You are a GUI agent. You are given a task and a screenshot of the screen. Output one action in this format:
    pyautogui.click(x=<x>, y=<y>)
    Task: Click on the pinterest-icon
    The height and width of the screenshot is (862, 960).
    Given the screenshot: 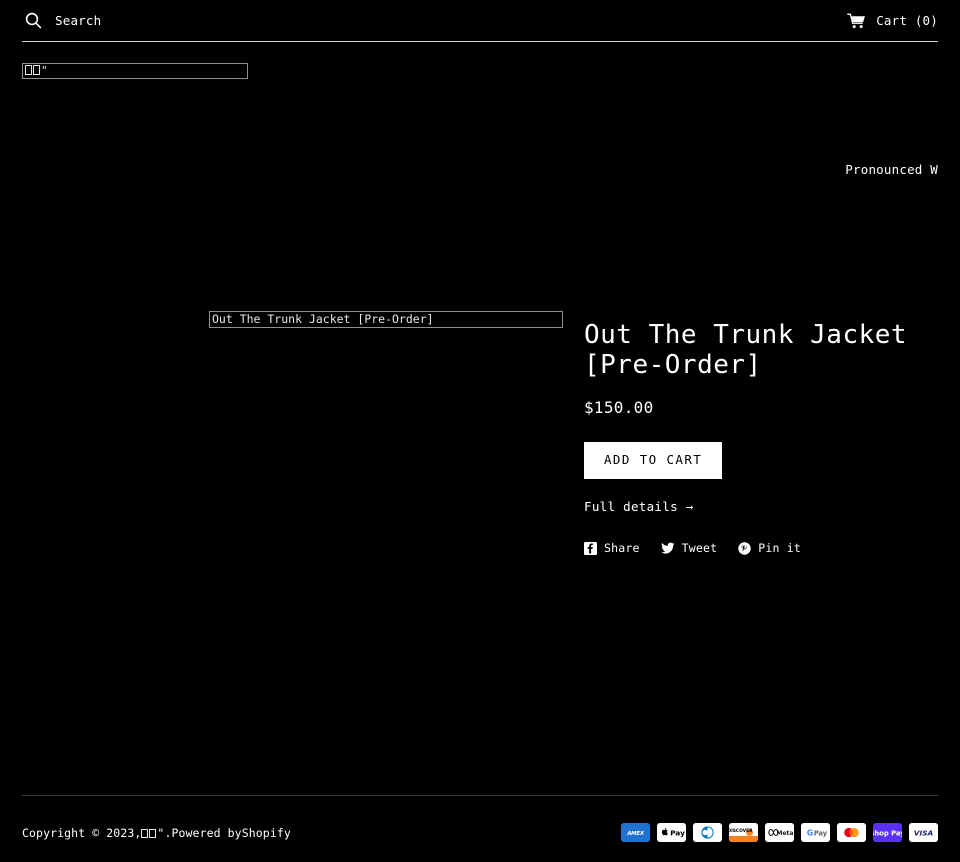 What is the action you would take?
    pyautogui.click(x=744, y=548)
    